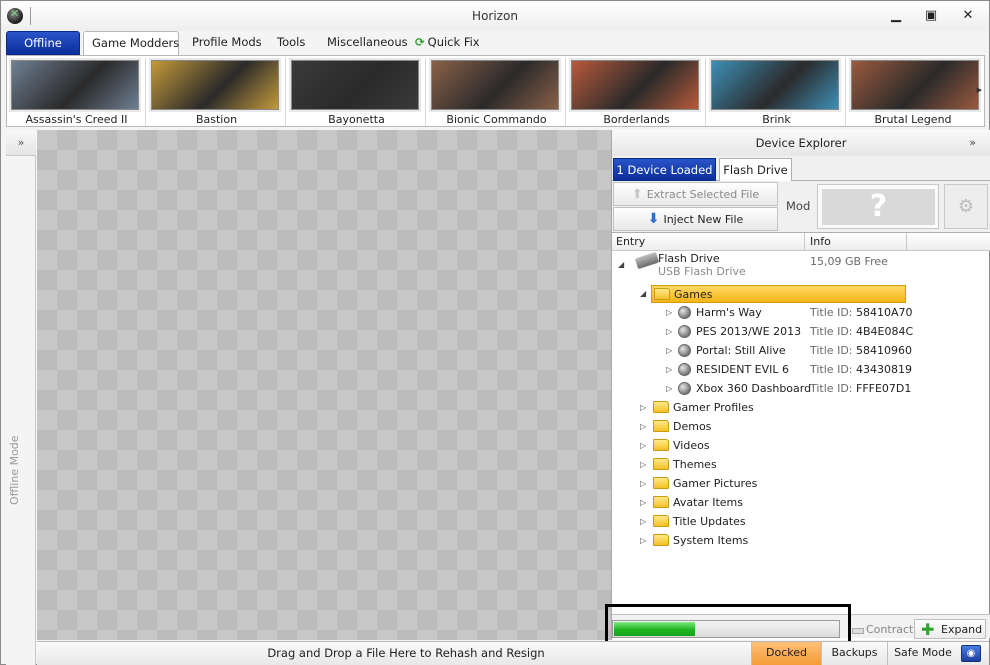 This screenshot has width=990, height=665. What do you see at coordinates (691, 445) in the screenshot?
I see `folder-label: Videos` at bounding box center [691, 445].